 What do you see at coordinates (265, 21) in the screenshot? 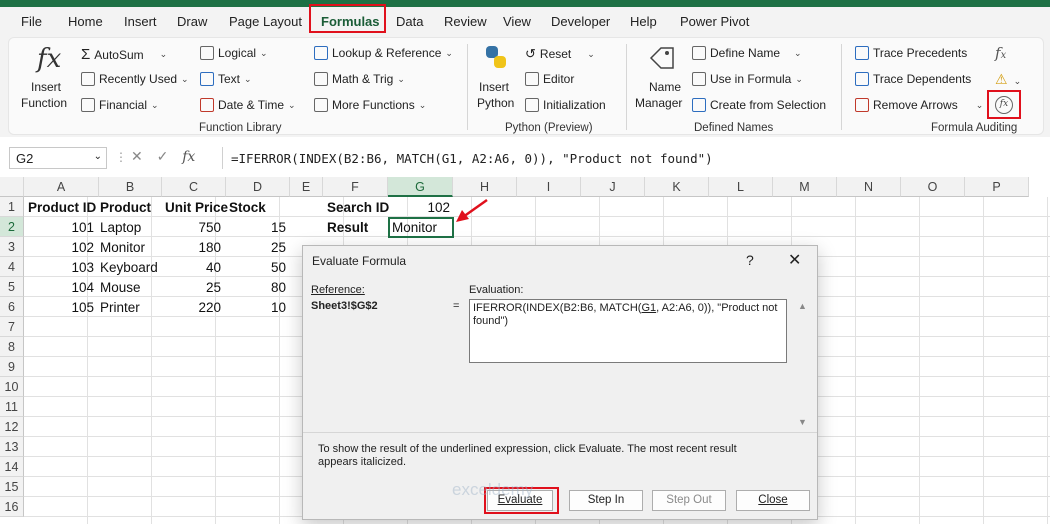
I see `tab-page-layout: Page Layout` at bounding box center [265, 21].